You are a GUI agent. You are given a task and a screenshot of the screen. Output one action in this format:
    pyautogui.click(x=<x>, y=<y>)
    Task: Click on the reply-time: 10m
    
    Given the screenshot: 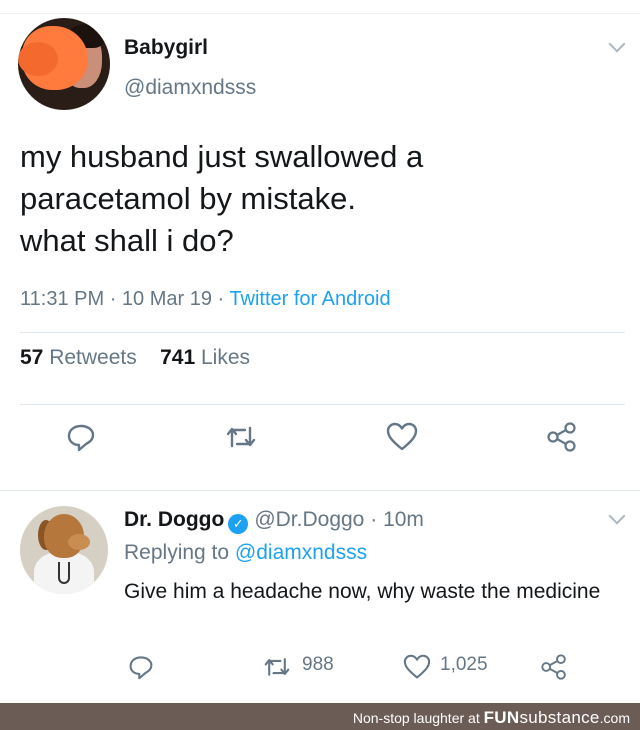 What is the action you would take?
    pyautogui.click(x=403, y=519)
    